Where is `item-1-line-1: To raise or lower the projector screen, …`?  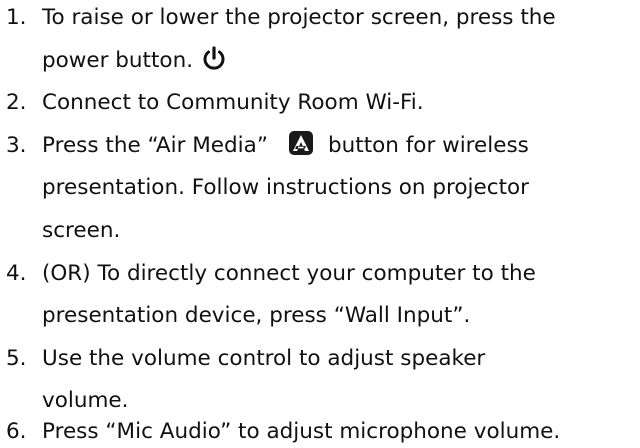
item-1-line-1: To raise or lower the projector screen, … is located at coordinates (299, 17).